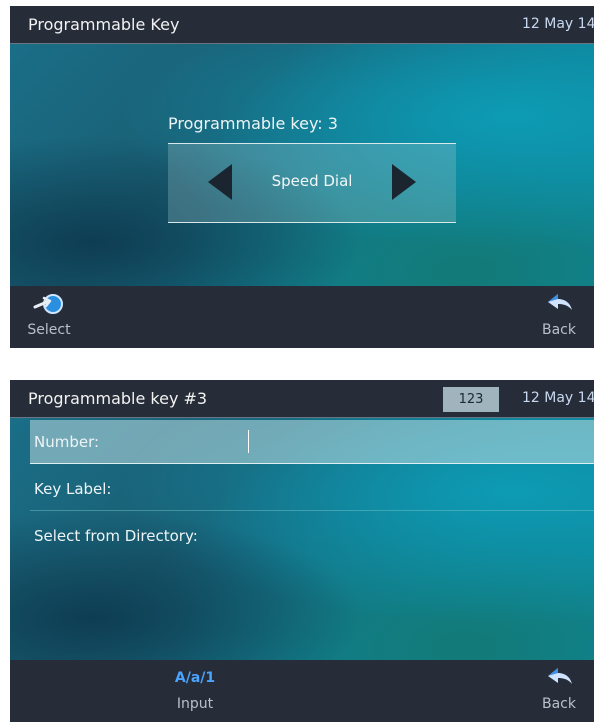 The height and width of the screenshot is (722, 604). Describe the element at coordinates (302, 691) in the screenshot. I see `softkey-bar: A/a/1 Input Back` at that location.